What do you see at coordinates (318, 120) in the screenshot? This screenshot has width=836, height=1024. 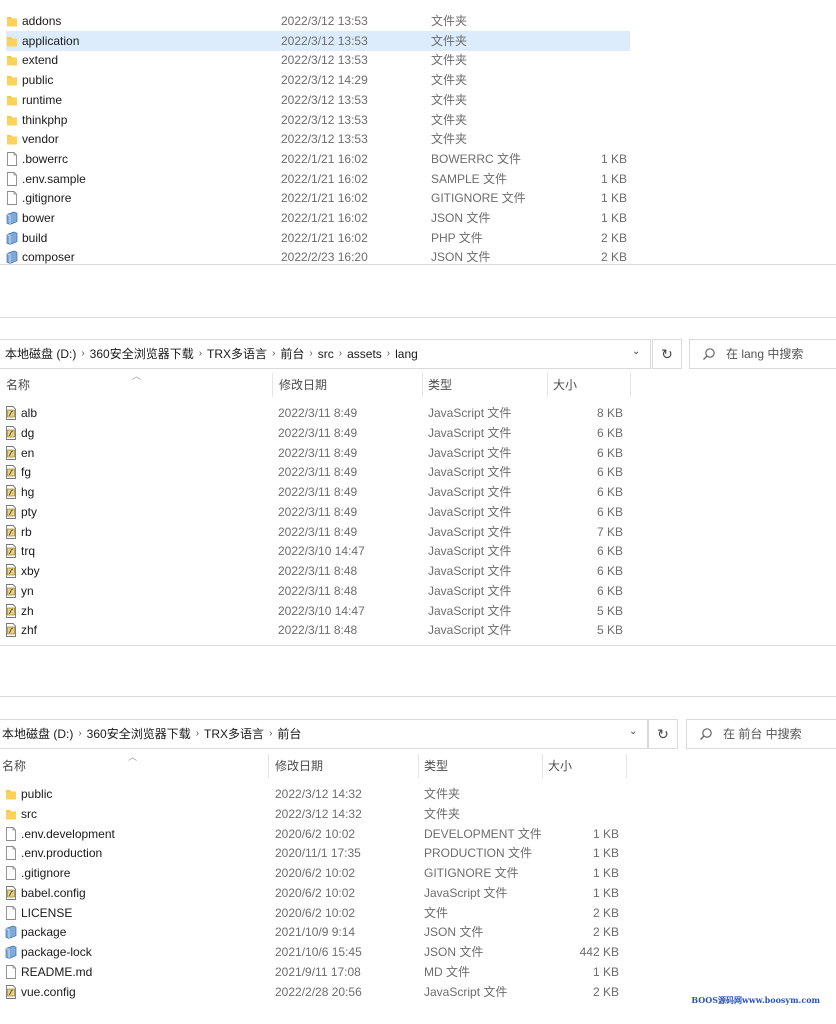 I see `file-row: thinkphp 2022/3/12 13:53 文件夹` at bounding box center [318, 120].